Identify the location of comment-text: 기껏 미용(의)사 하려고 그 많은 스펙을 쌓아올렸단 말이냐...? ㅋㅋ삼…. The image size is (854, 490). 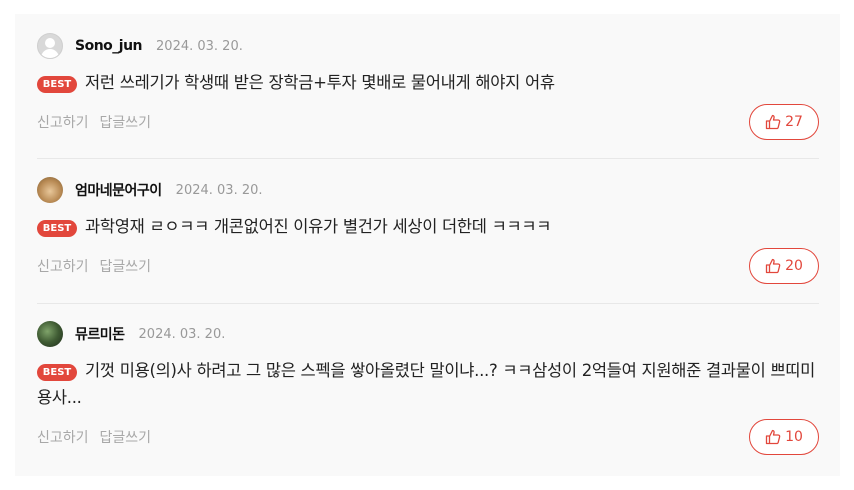
(426, 384).